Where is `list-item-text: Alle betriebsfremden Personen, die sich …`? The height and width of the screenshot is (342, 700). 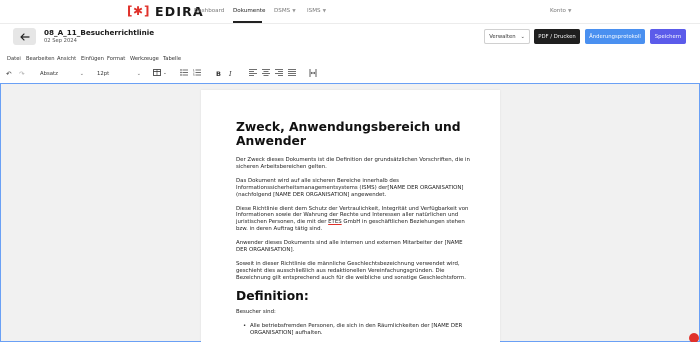
list-item-text: Alle betriebsfremden Personen, die sich … is located at coordinates (356, 329).